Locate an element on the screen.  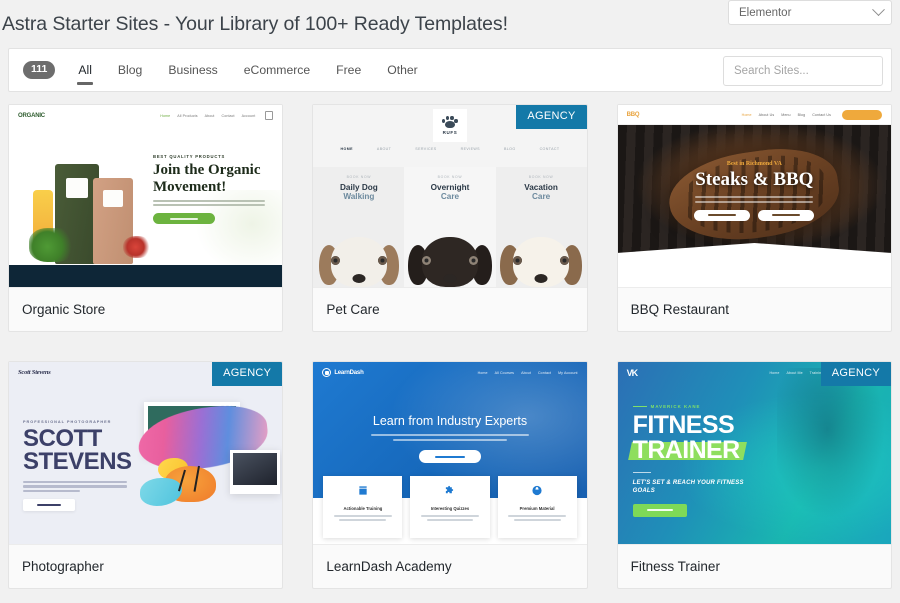
mini-menu: Home About Us Menu Blog Contact Us is located at coordinates (811, 114).